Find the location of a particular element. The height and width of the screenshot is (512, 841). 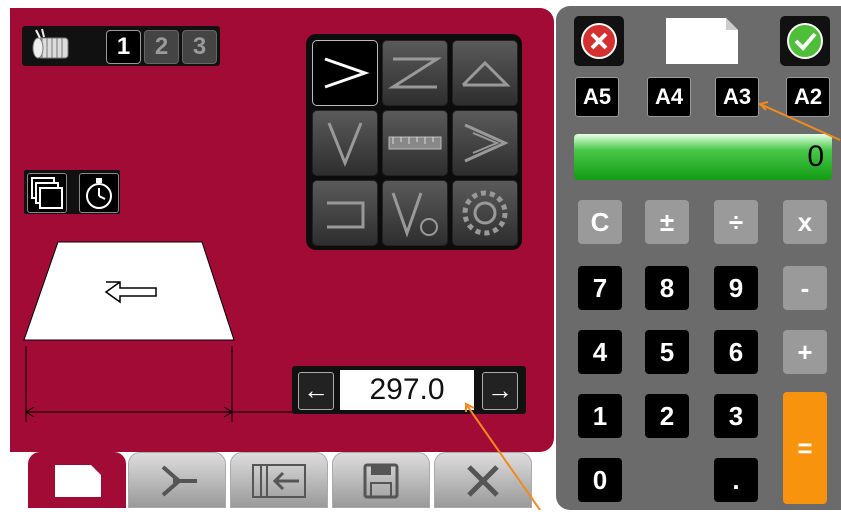

equals-key: = is located at coordinates (805, 448).